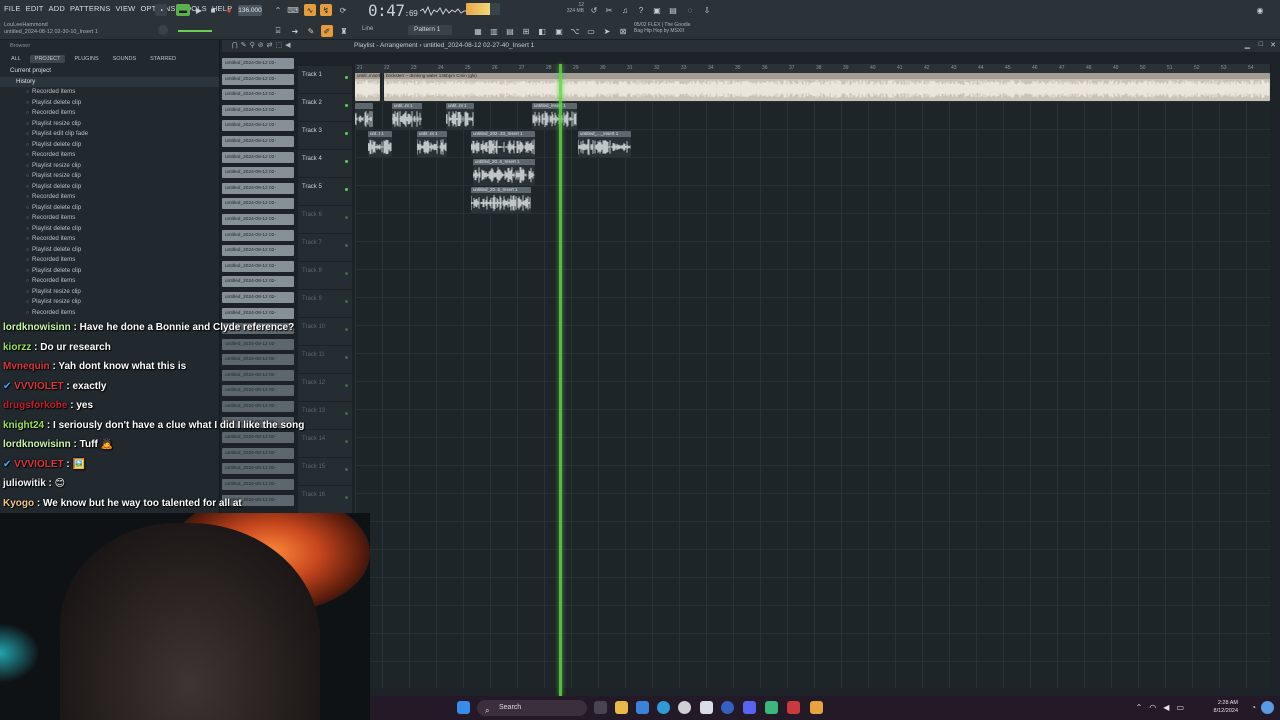 This screenshot has width=1280, height=720. Describe the element at coordinates (707, 10) in the screenshot. I see `download-icon: ⇩` at that location.